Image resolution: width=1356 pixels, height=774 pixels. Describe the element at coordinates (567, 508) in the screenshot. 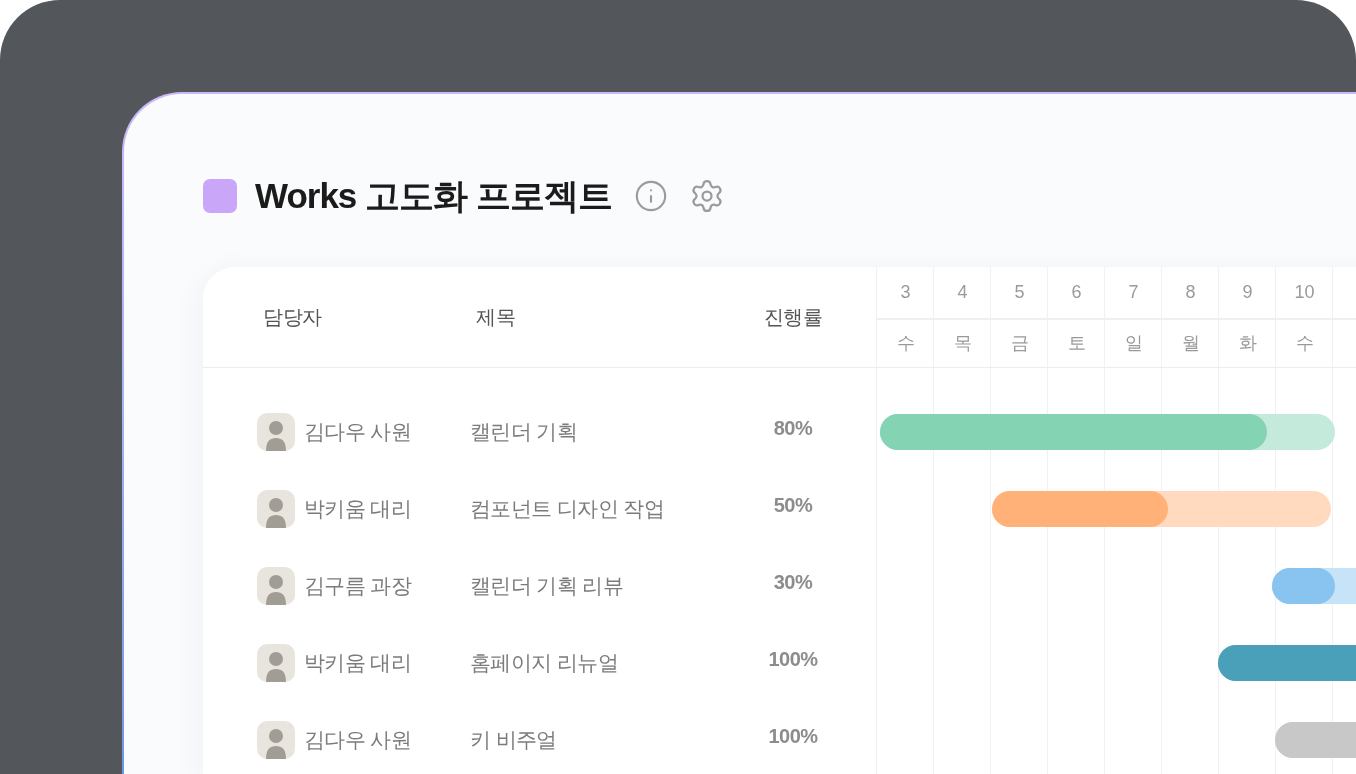

I see `task-title: 컴포넌트 디자인 작업` at that location.